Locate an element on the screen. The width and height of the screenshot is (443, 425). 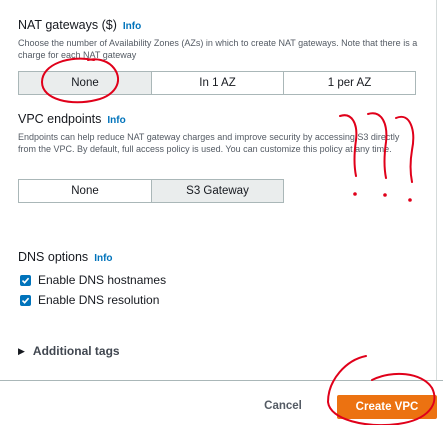
vpce-option-s3-gateway: S3 Gateway is located at coordinates (217, 191).